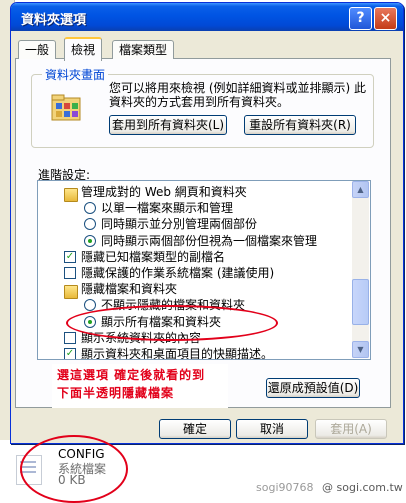 This screenshot has width=406, height=503. What do you see at coordinates (209, 240) in the screenshot?
I see `tree-item-label: 同時顯示兩個部份但視為一個檔案來管理` at bounding box center [209, 240].